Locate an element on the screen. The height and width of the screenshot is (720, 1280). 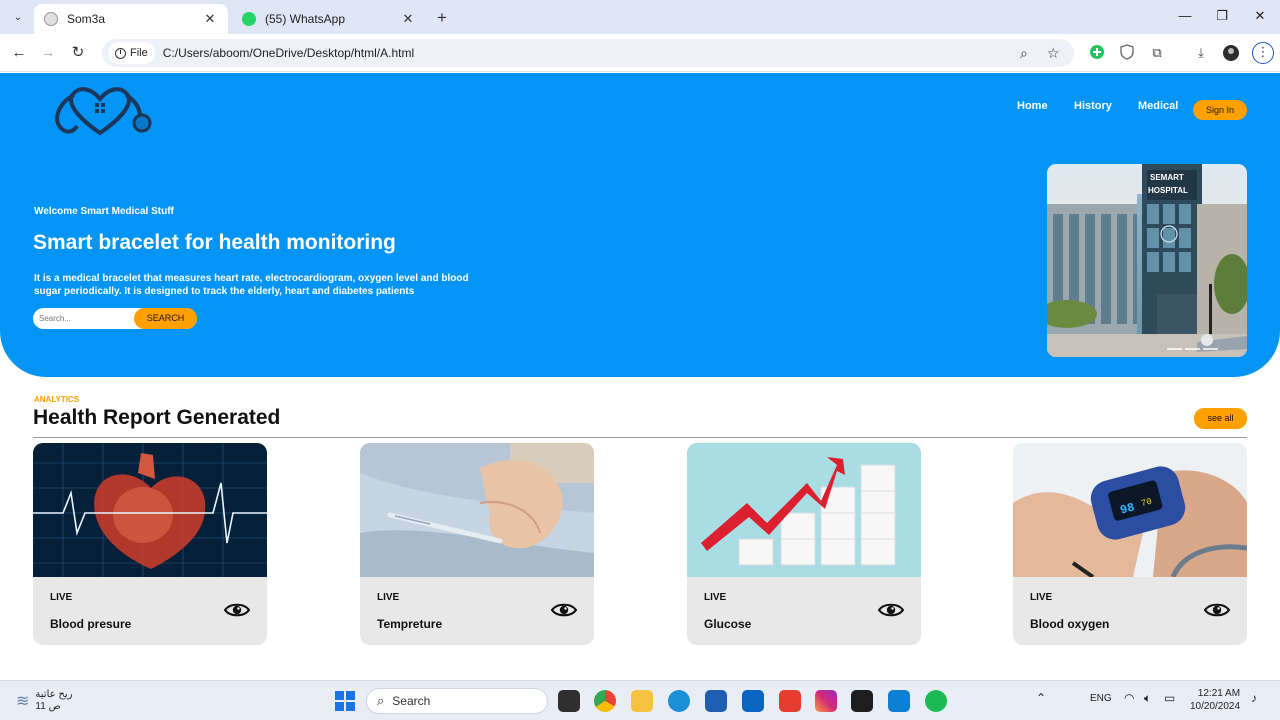
thermometer-image is located at coordinates (477, 510).